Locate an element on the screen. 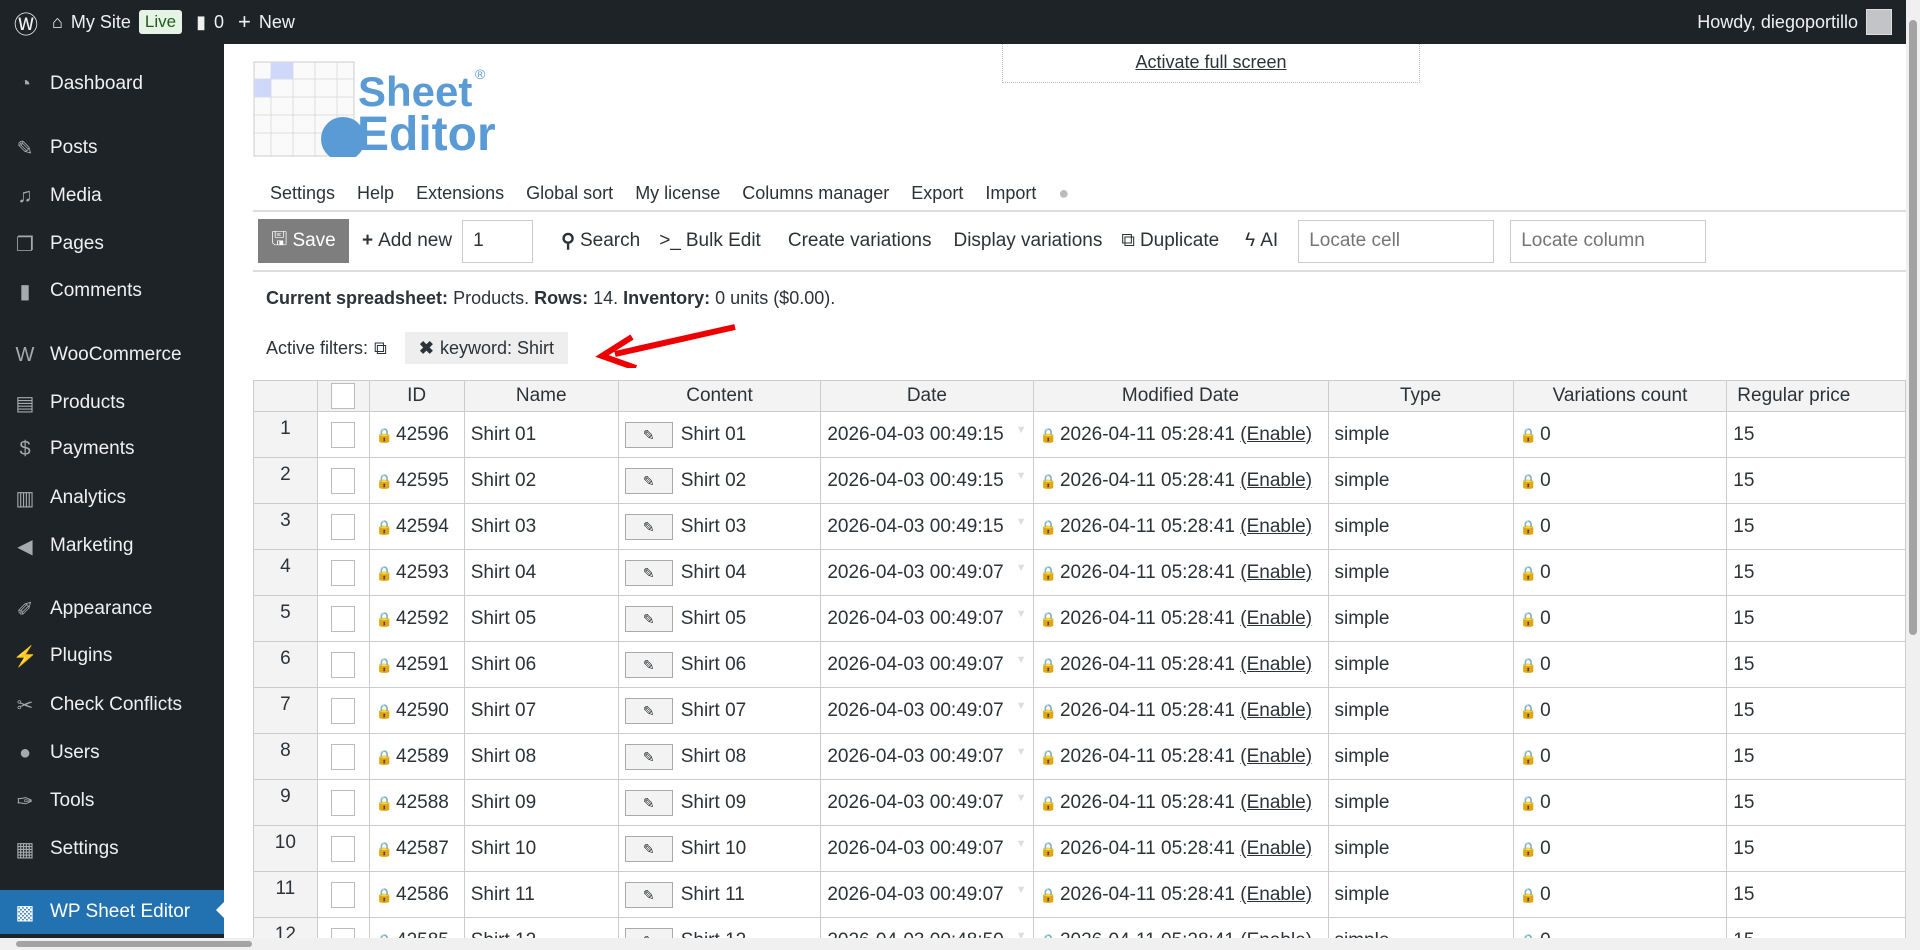 The width and height of the screenshot is (1920, 950). name-cell: Shirt 11 is located at coordinates (541, 894).